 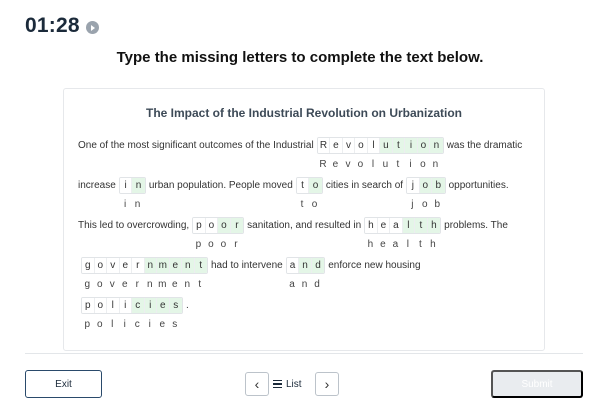 I want to click on chevron-right-icon: ›, so click(x=327, y=384).